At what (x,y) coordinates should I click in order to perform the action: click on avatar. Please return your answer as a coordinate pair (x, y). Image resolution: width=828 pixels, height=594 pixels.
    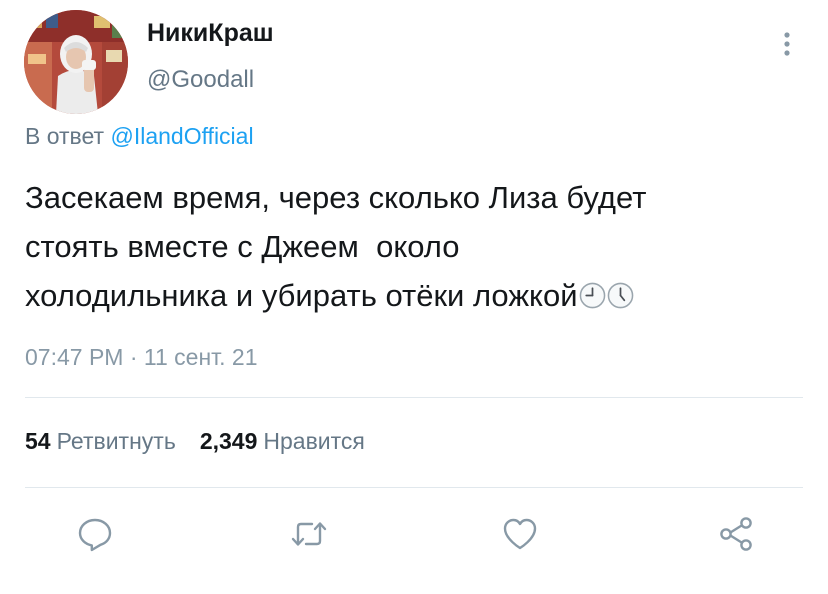
    Looking at the image, I should click on (76, 62).